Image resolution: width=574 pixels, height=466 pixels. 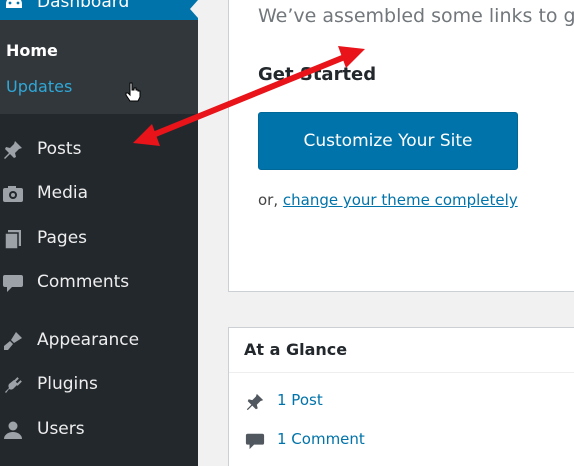 I want to click on welcome-intro-text: We’ve assembled some links to ge, so click(x=416, y=16).